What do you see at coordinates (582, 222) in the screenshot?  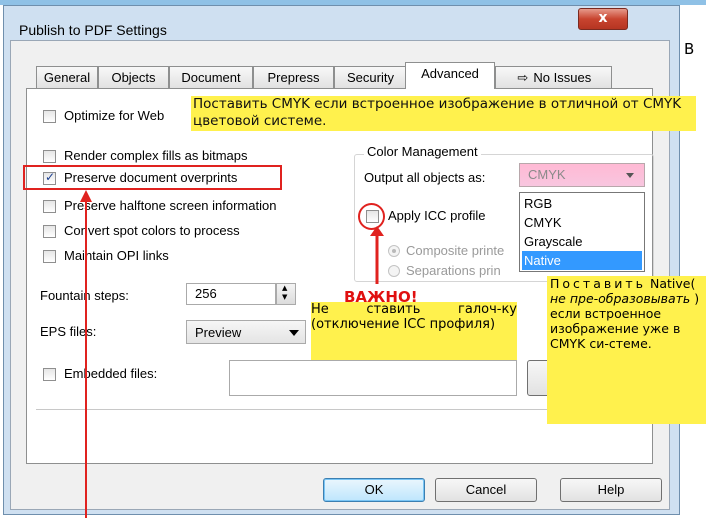 I see `option-cmyk: CMYK` at bounding box center [582, 222].